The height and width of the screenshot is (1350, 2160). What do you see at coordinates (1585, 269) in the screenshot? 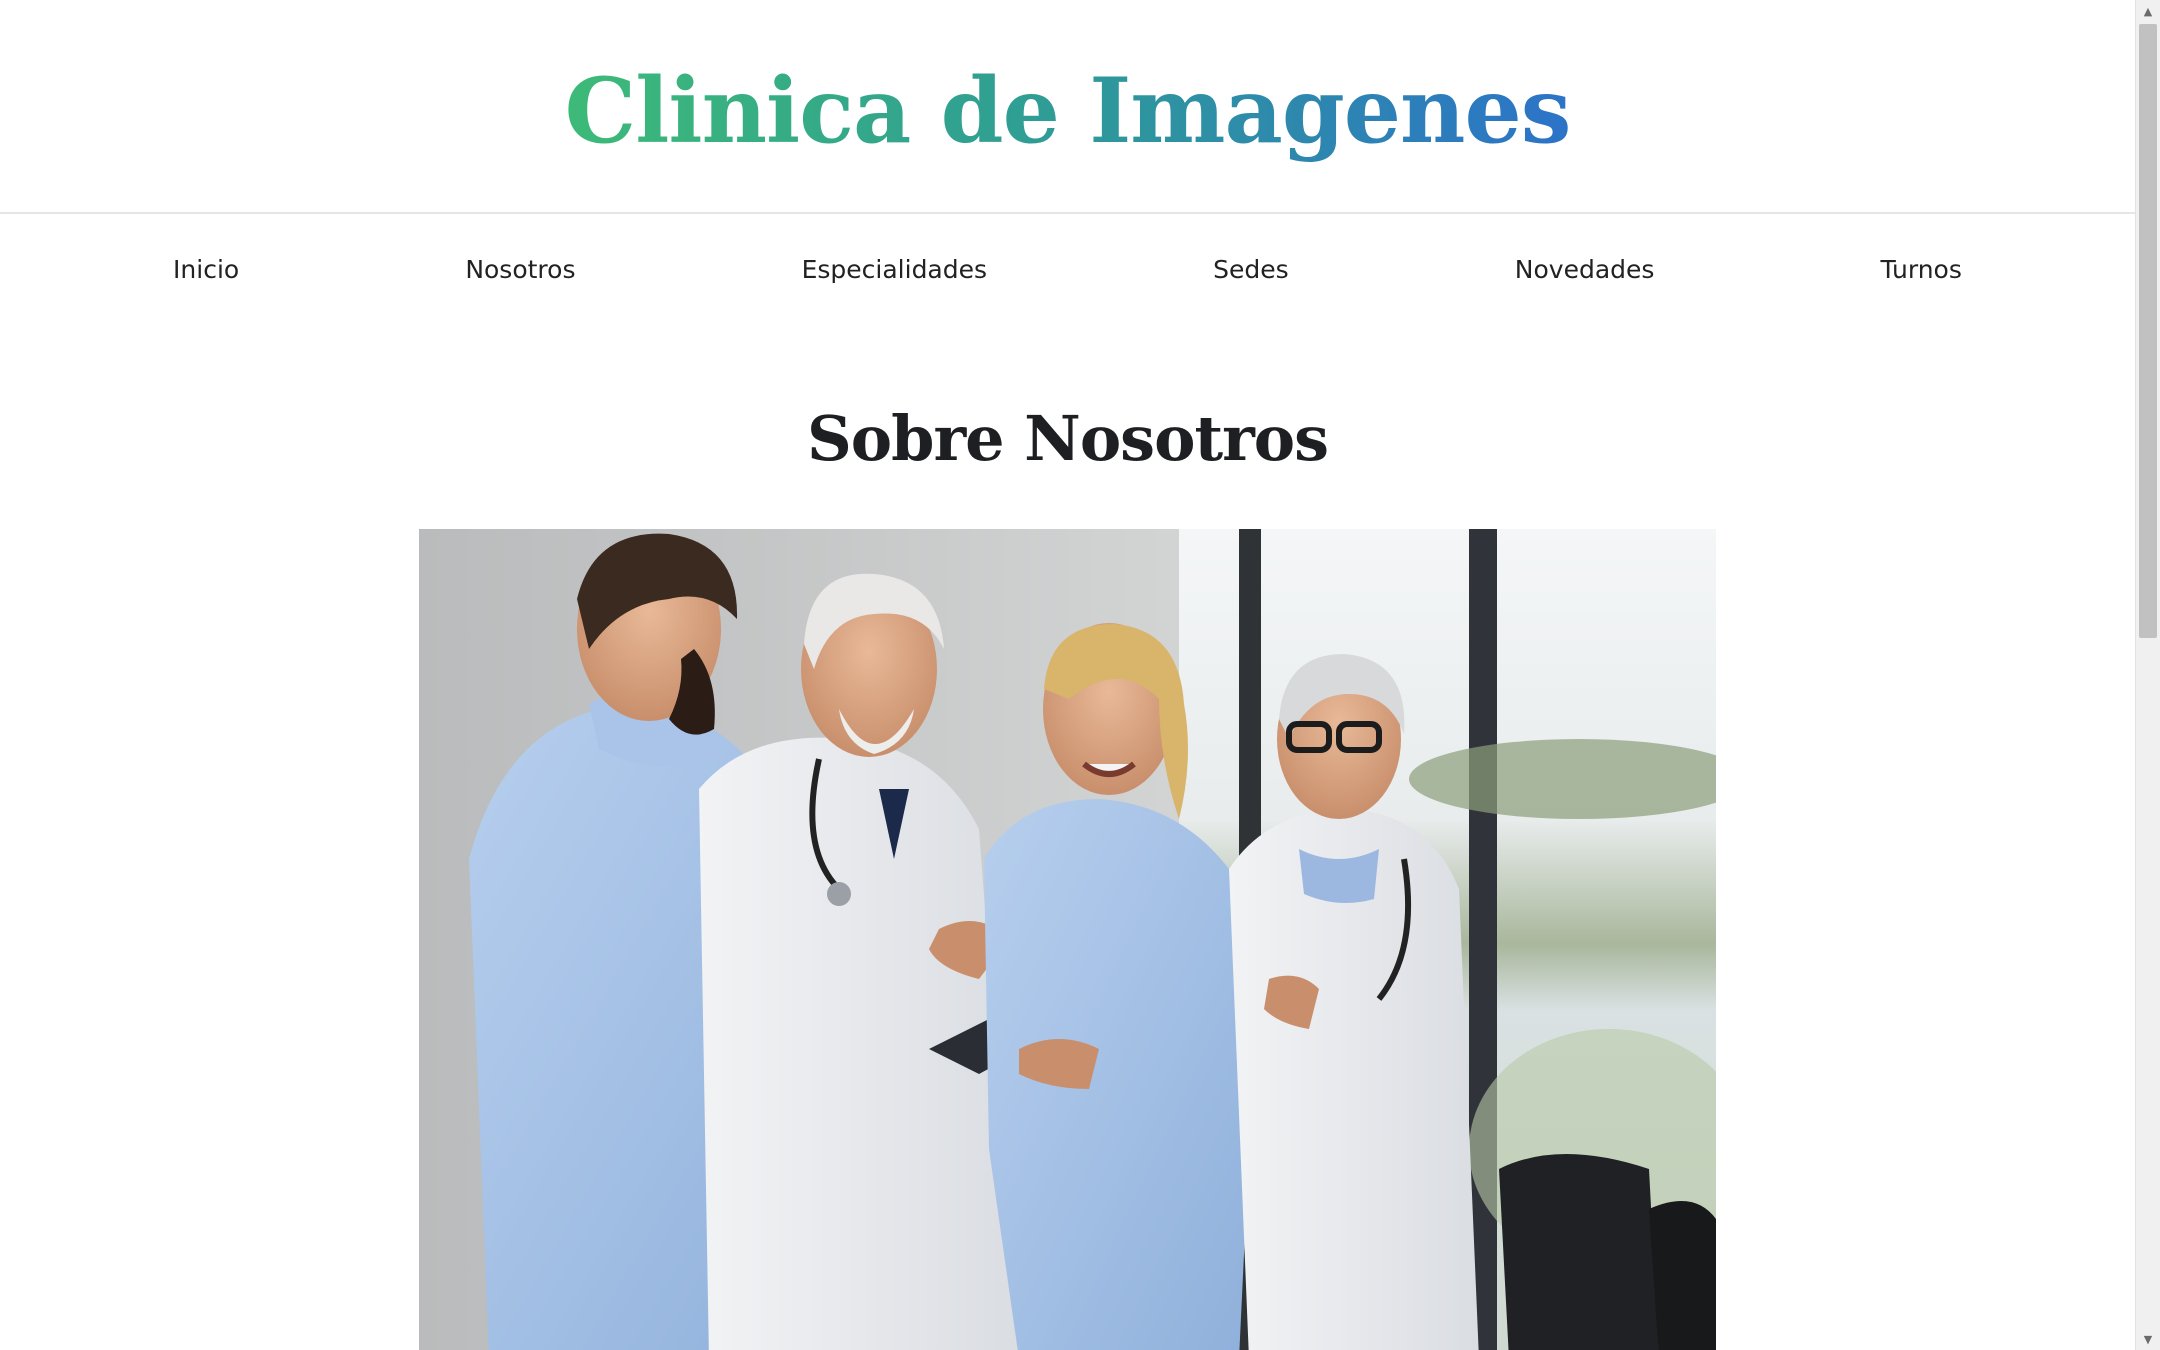
I see `nav-item-novedades: Novedades` at bounding box center [1585, 269].